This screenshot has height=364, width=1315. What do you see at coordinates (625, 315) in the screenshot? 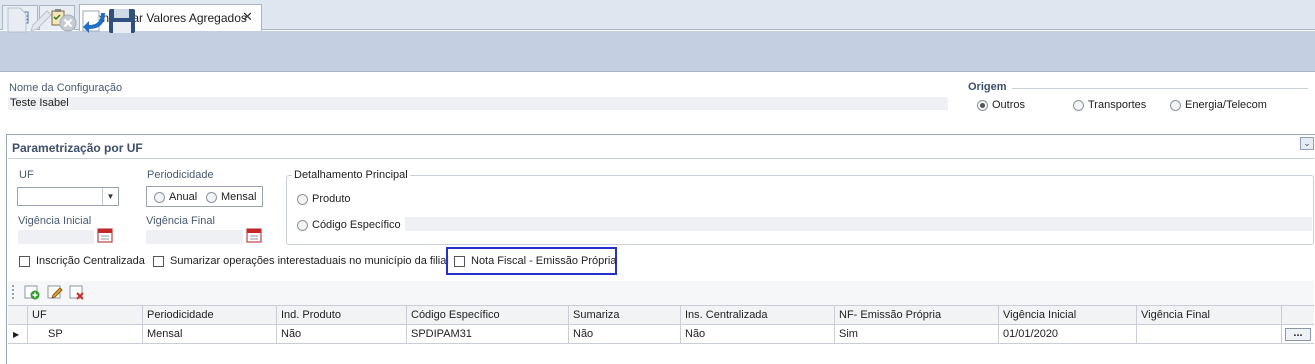
I see `col-header-sumariza: Sumariza` at bounding box center [625, 315].